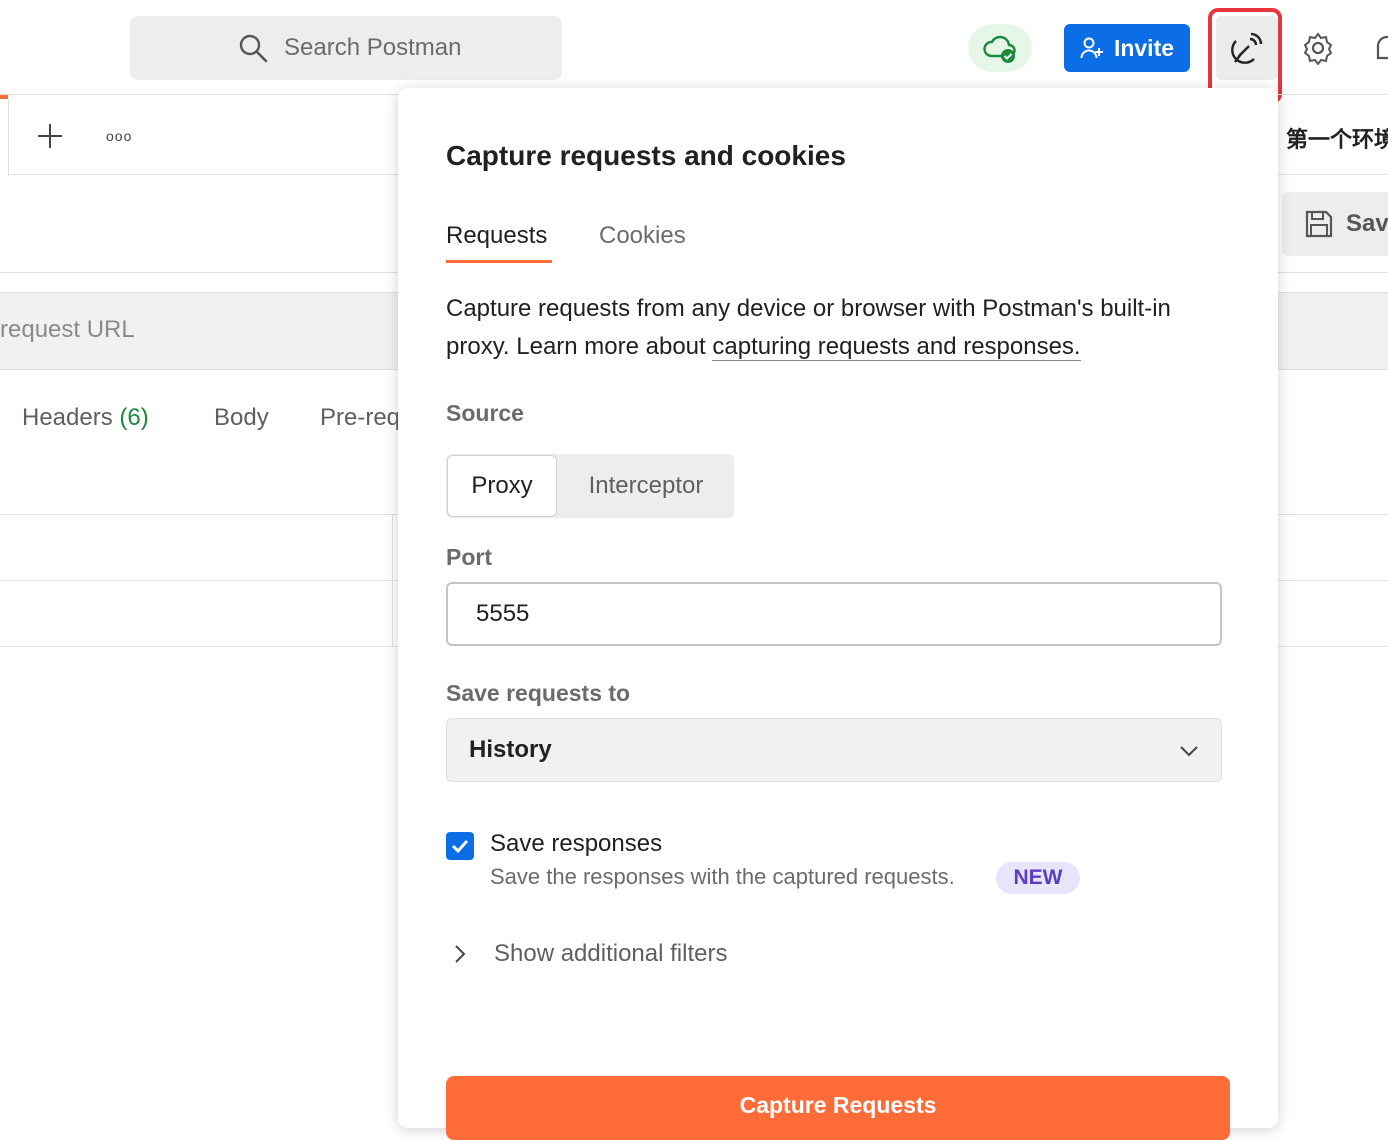  Describe the element at coordinates (538, 693) in the screenshot. I see `save-to-label: Save requests to` at that location.